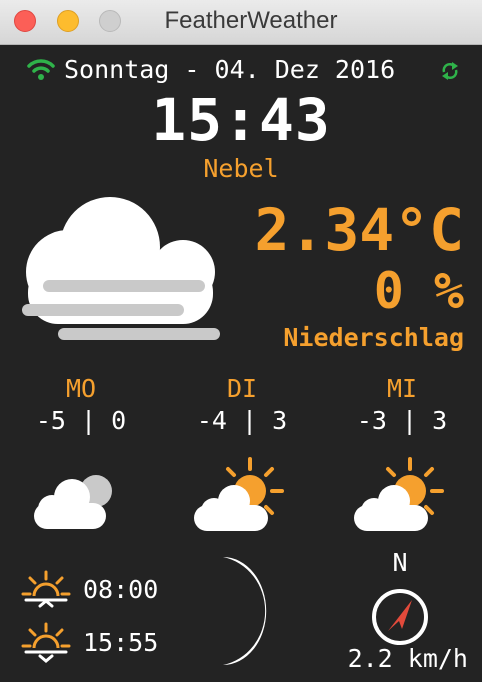  I want to click on forecast-day-3: MI, so click(402, 388).